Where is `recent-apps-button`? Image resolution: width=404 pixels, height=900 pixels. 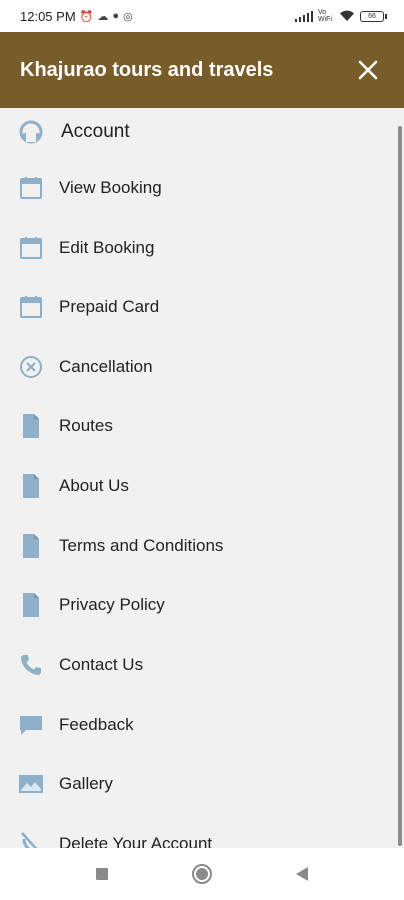
recent-apps-button is located at coordinates (102, 874).